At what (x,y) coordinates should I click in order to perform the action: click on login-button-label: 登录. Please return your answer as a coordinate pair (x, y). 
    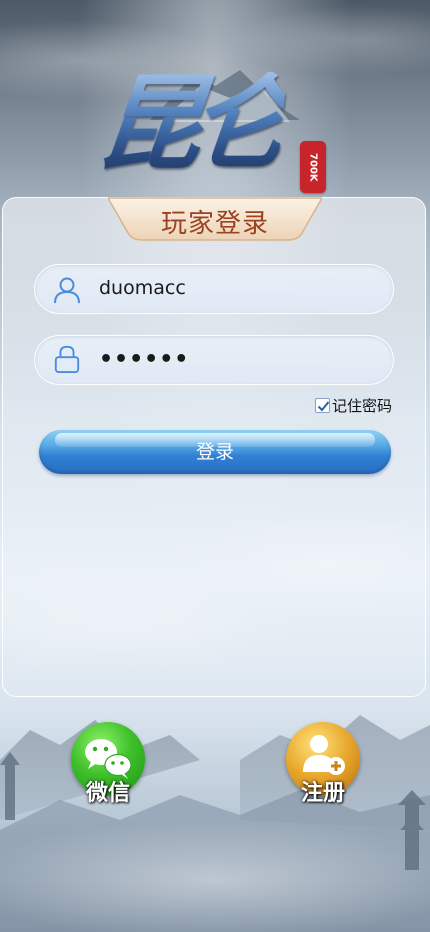
    Looking at the image, I should click on (214, 452).